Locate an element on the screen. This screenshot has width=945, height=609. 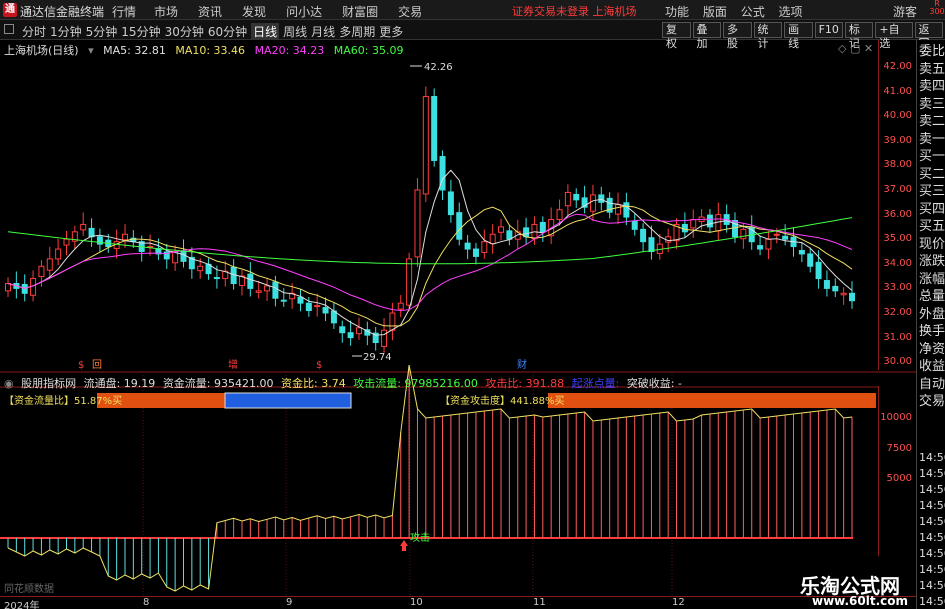
side-item: 买五 is located at coordinates (932, 227).